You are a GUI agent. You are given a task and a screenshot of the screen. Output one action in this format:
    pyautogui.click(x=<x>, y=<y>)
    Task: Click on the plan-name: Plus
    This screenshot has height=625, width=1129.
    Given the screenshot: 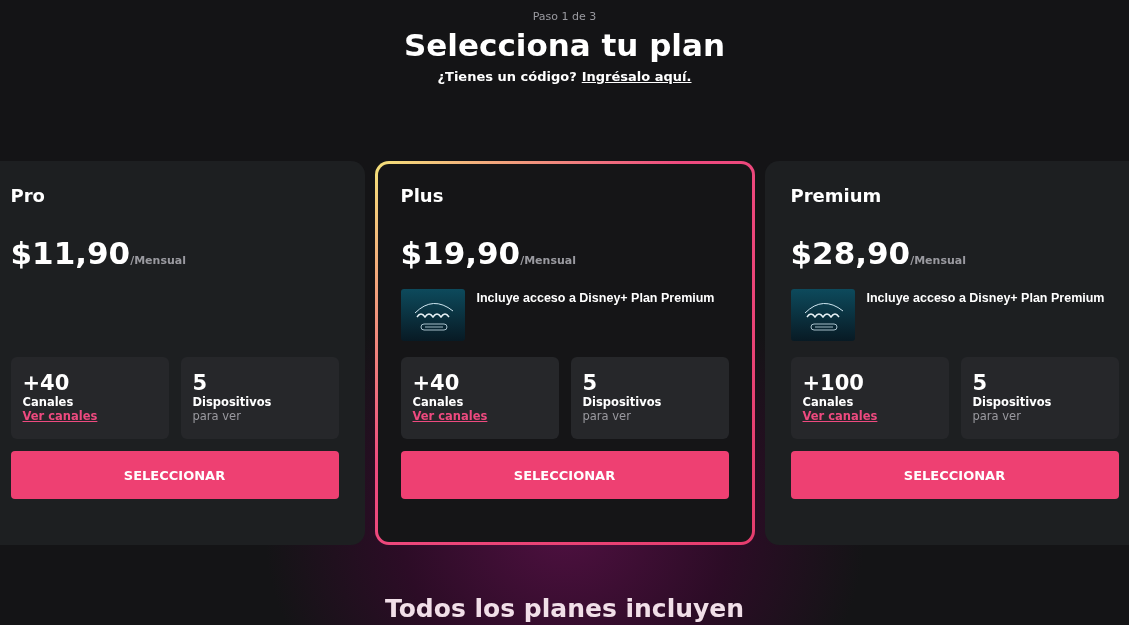 What is the action you would take?
    pyautogui.click(x=422, y=196)
    